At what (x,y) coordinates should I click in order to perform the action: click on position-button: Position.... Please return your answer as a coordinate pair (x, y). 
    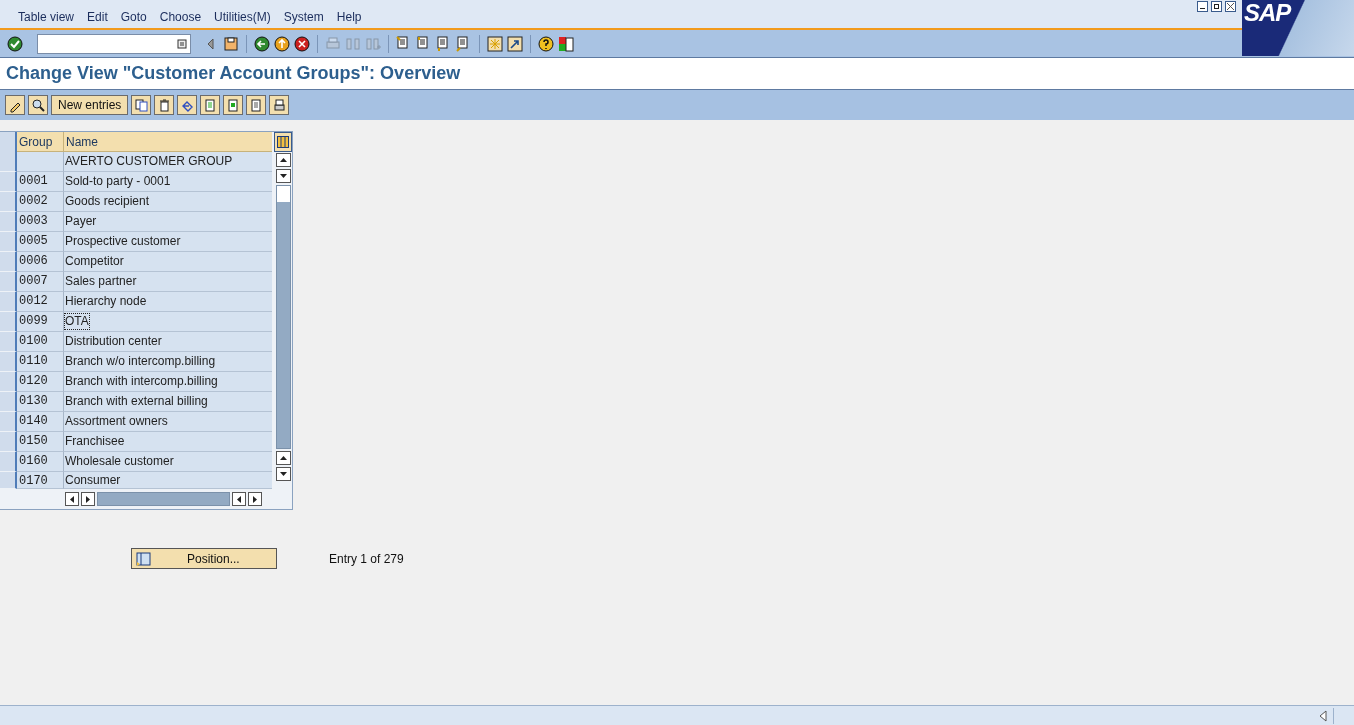
    Looking at the image, I should click on (204, 558).